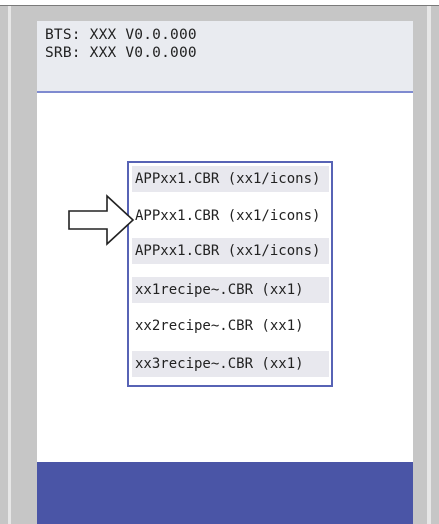  I want to click on footer-bar, so click(225, 493).